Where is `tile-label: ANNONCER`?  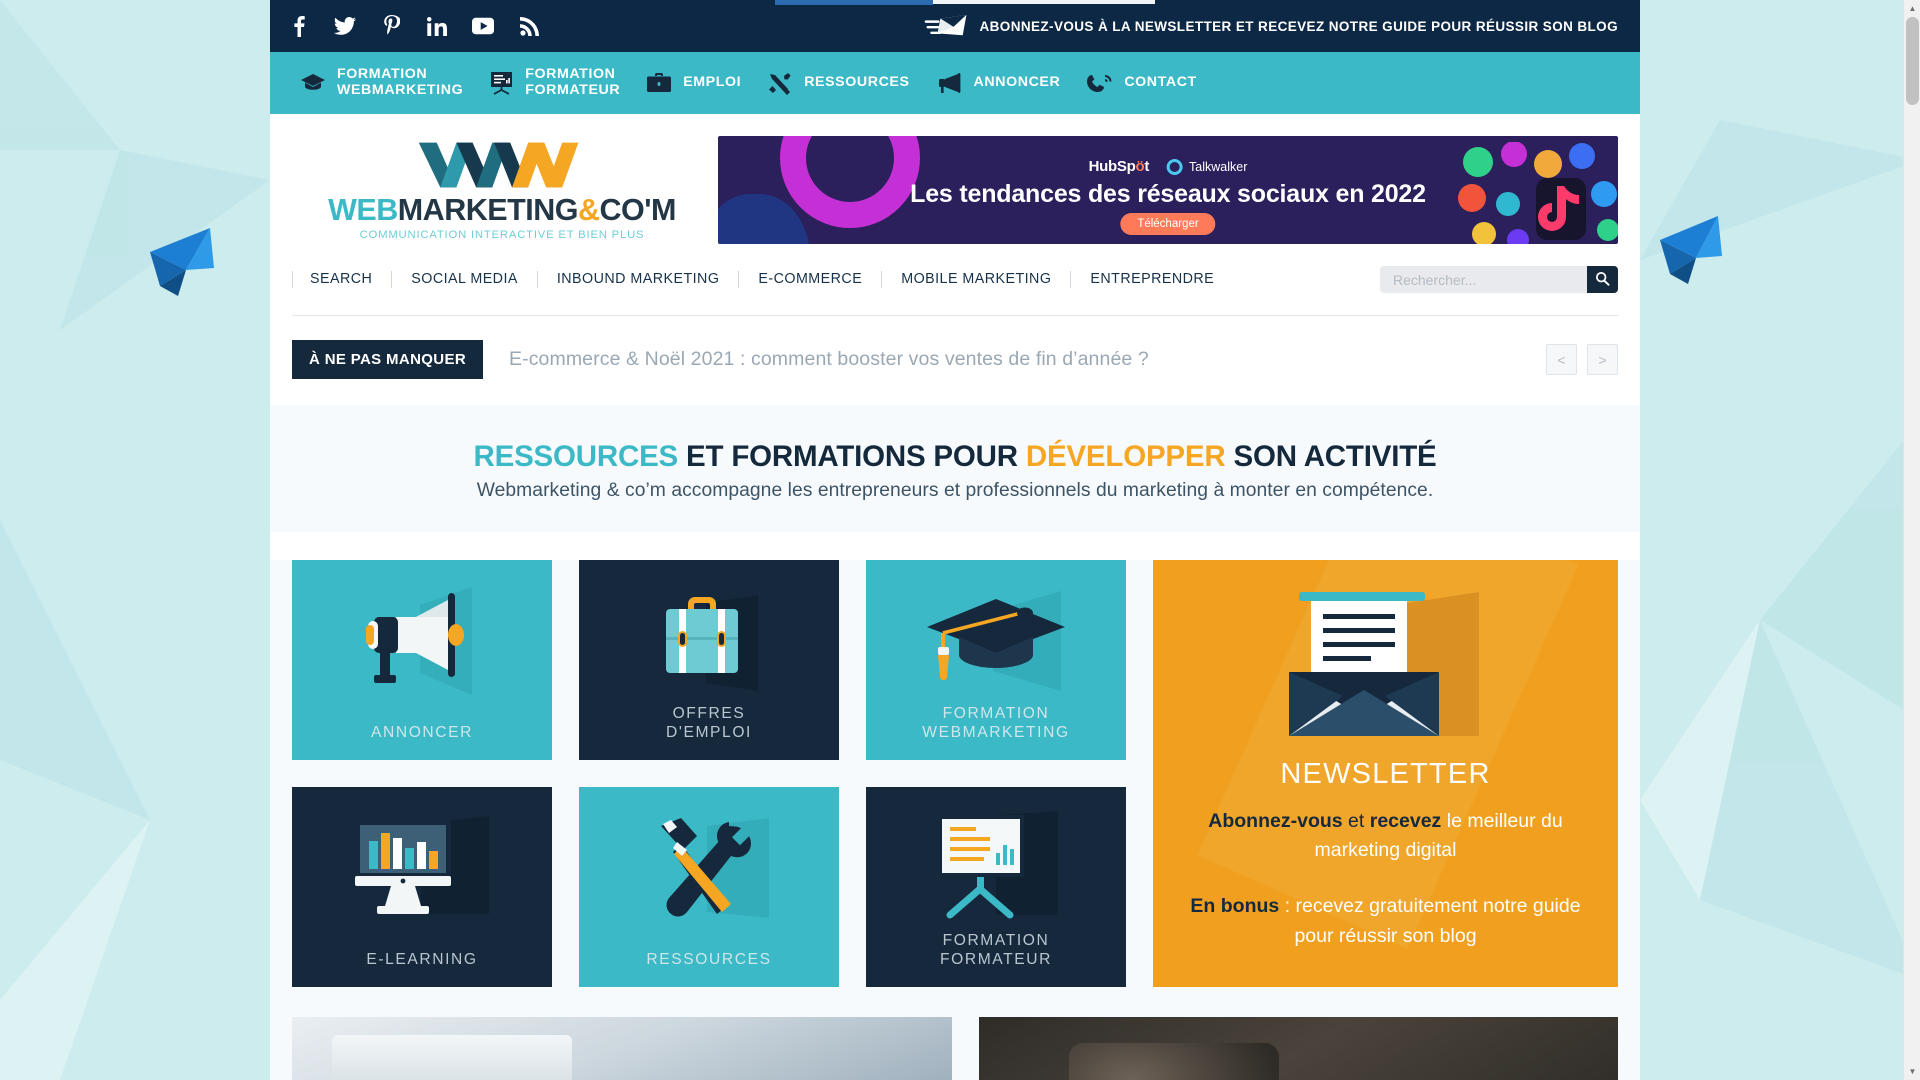 tile-label: ANNONCER is located at coordinates (422, 732).